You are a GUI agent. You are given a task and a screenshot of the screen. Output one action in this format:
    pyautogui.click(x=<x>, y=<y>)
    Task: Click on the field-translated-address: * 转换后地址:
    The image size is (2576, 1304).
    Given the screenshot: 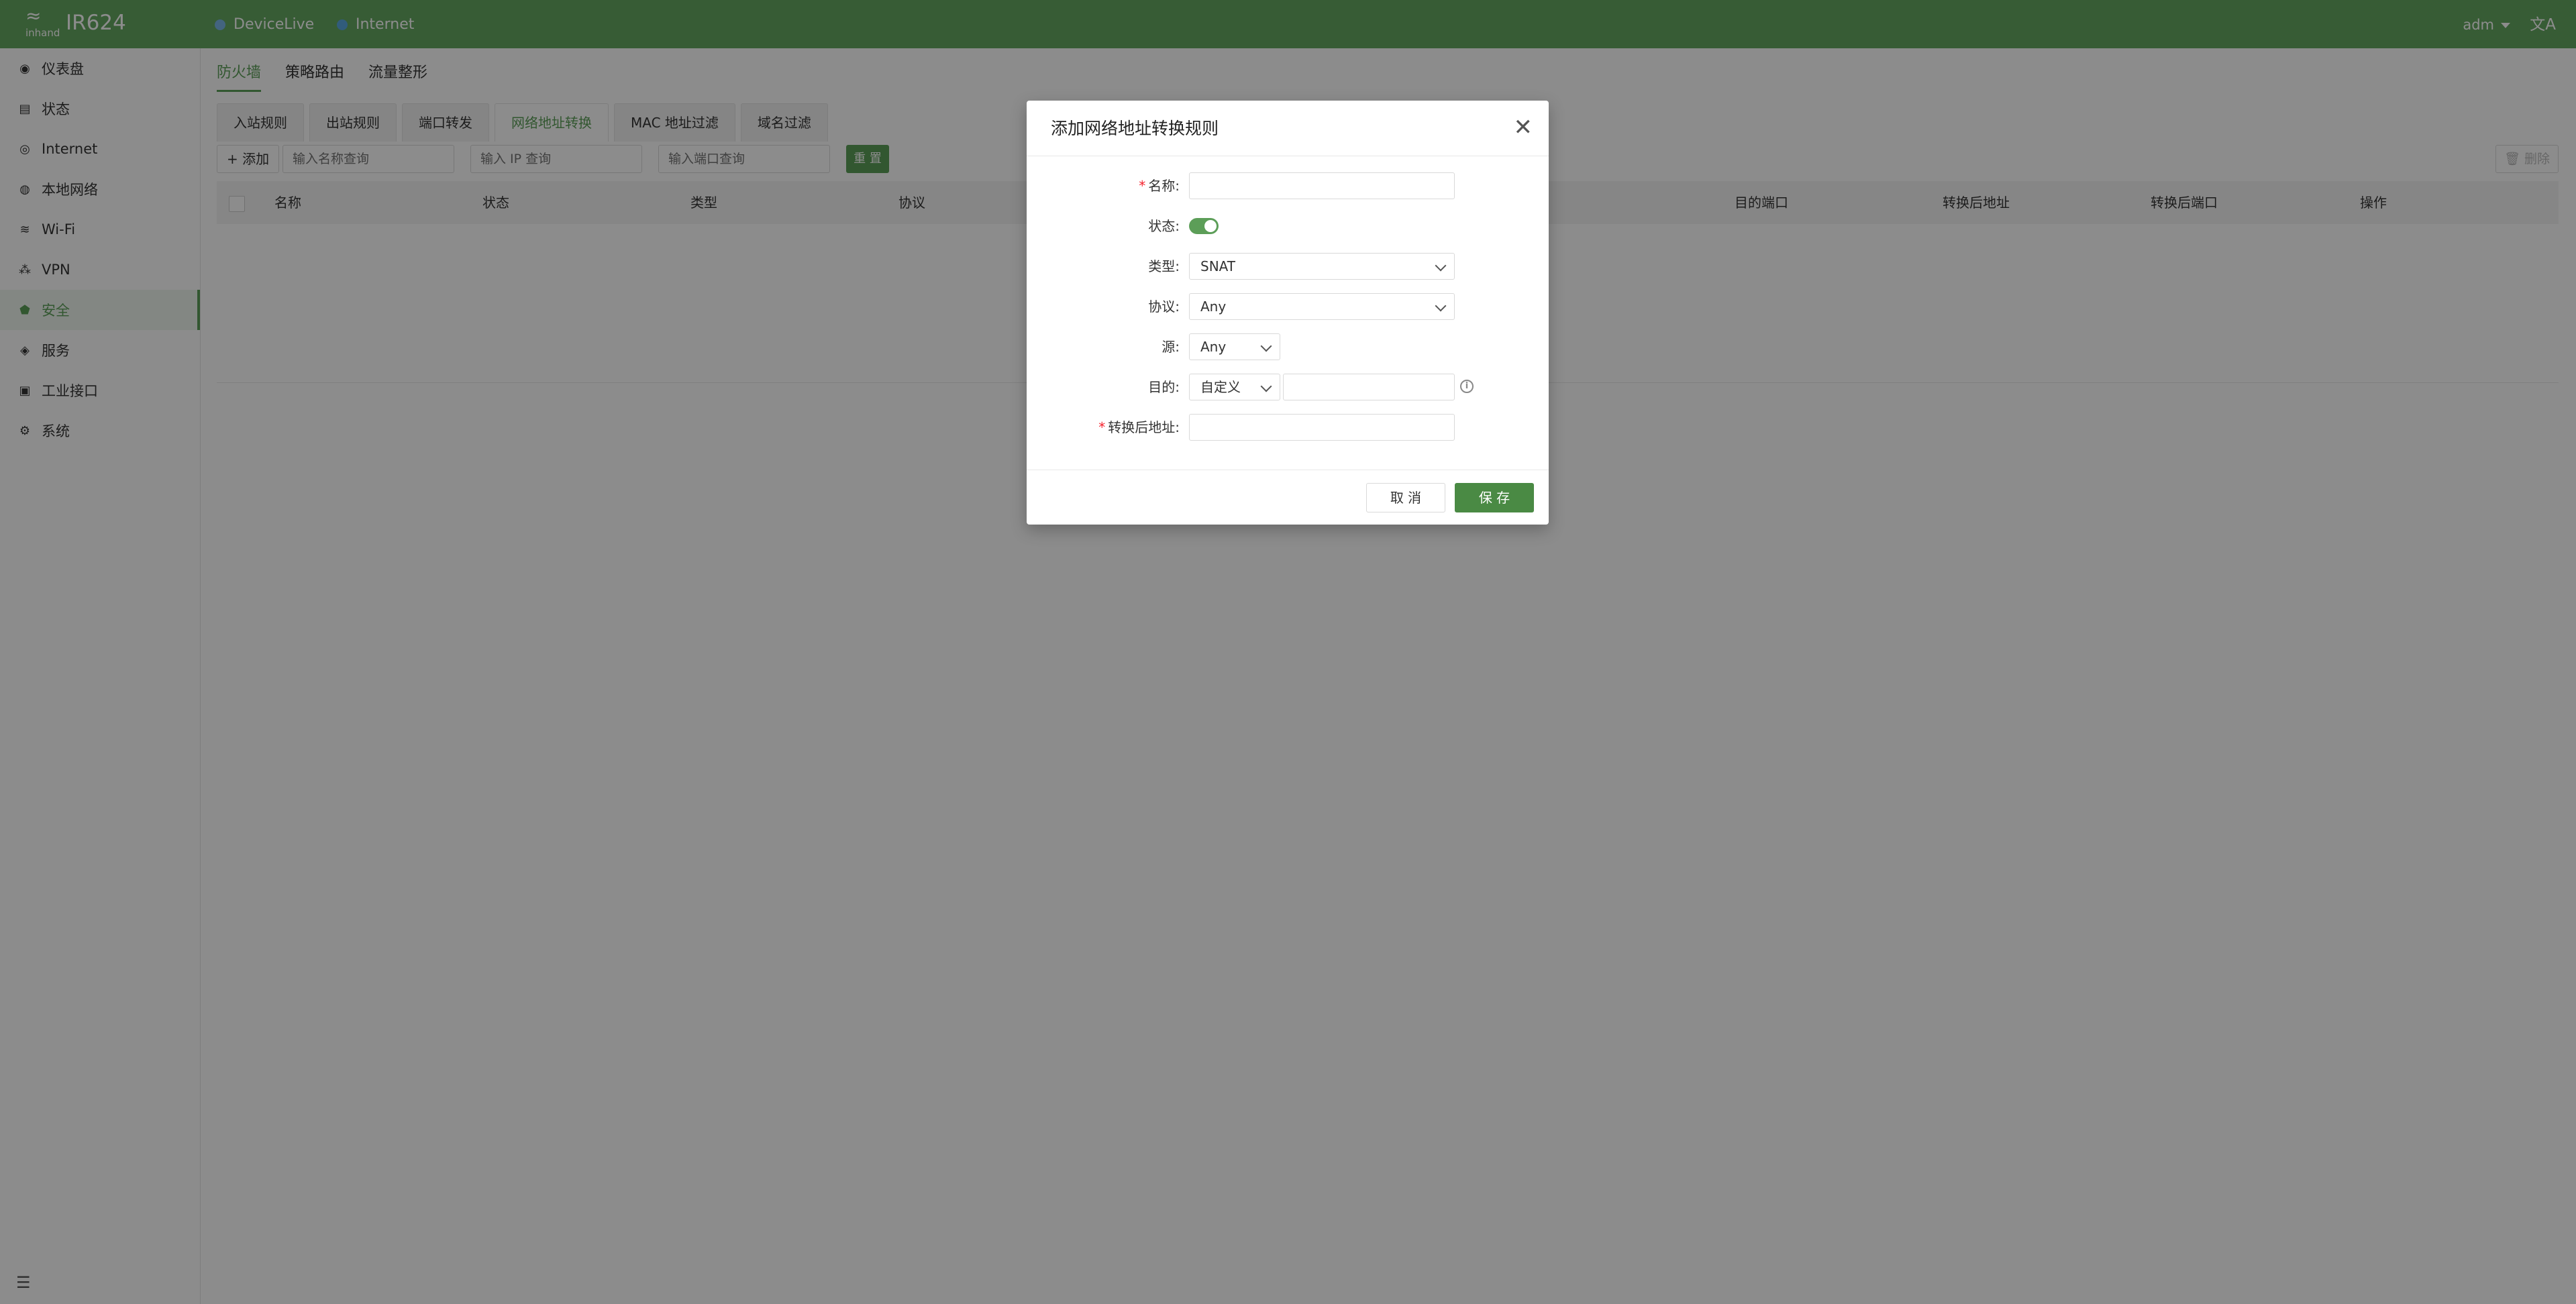 What is the action you would take?
    pyautogui.click(x=1288, y=428)
    